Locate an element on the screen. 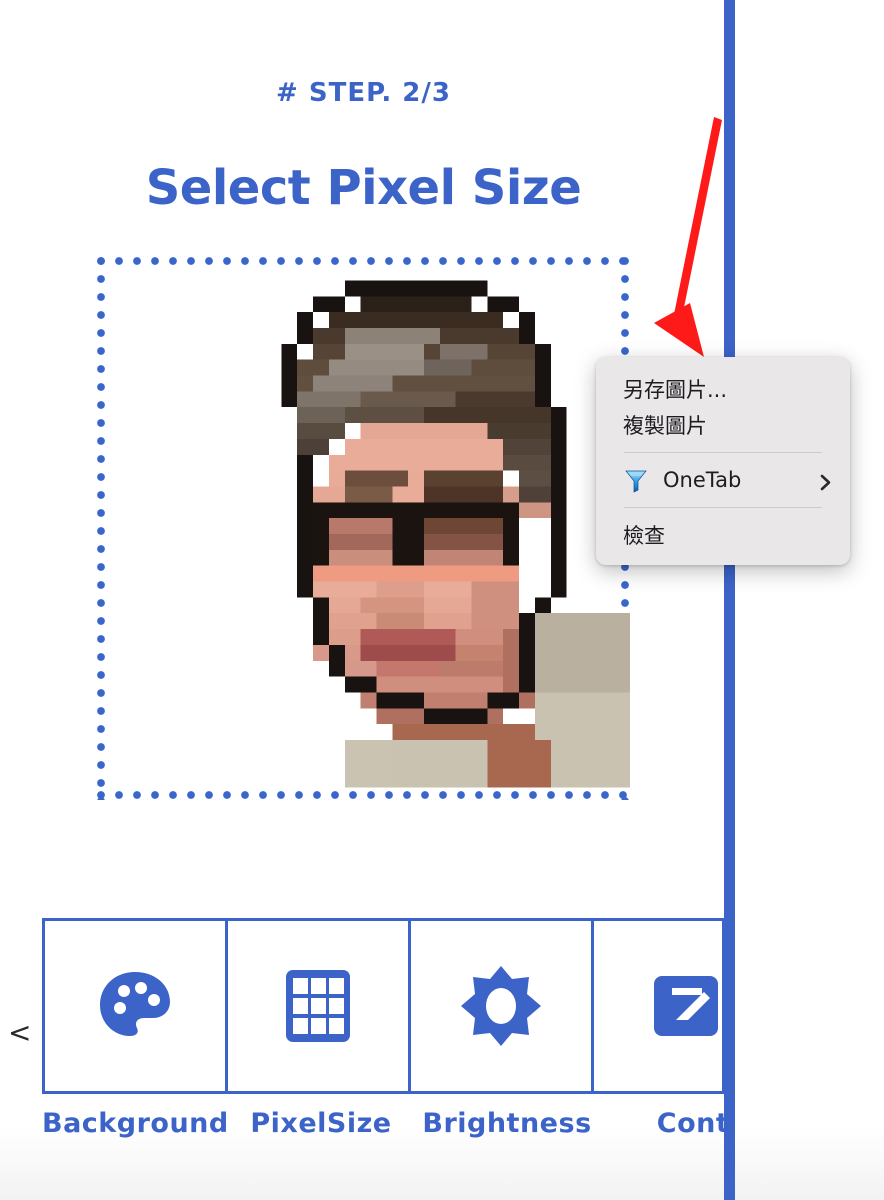 This screenshot has width=884, height=1200. tool-label-background: Background is located at coordinates (135, 1130).